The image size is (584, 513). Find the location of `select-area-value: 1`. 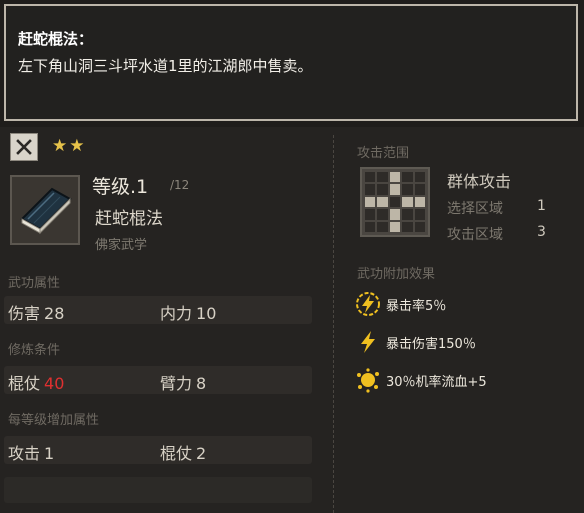

select-area-value: 1 is located at coordinates (541, 206).